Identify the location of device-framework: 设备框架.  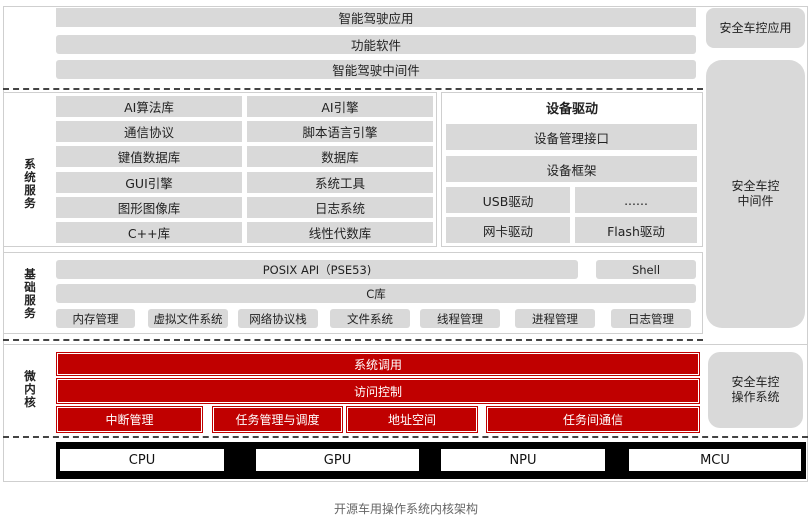
(571, 169).